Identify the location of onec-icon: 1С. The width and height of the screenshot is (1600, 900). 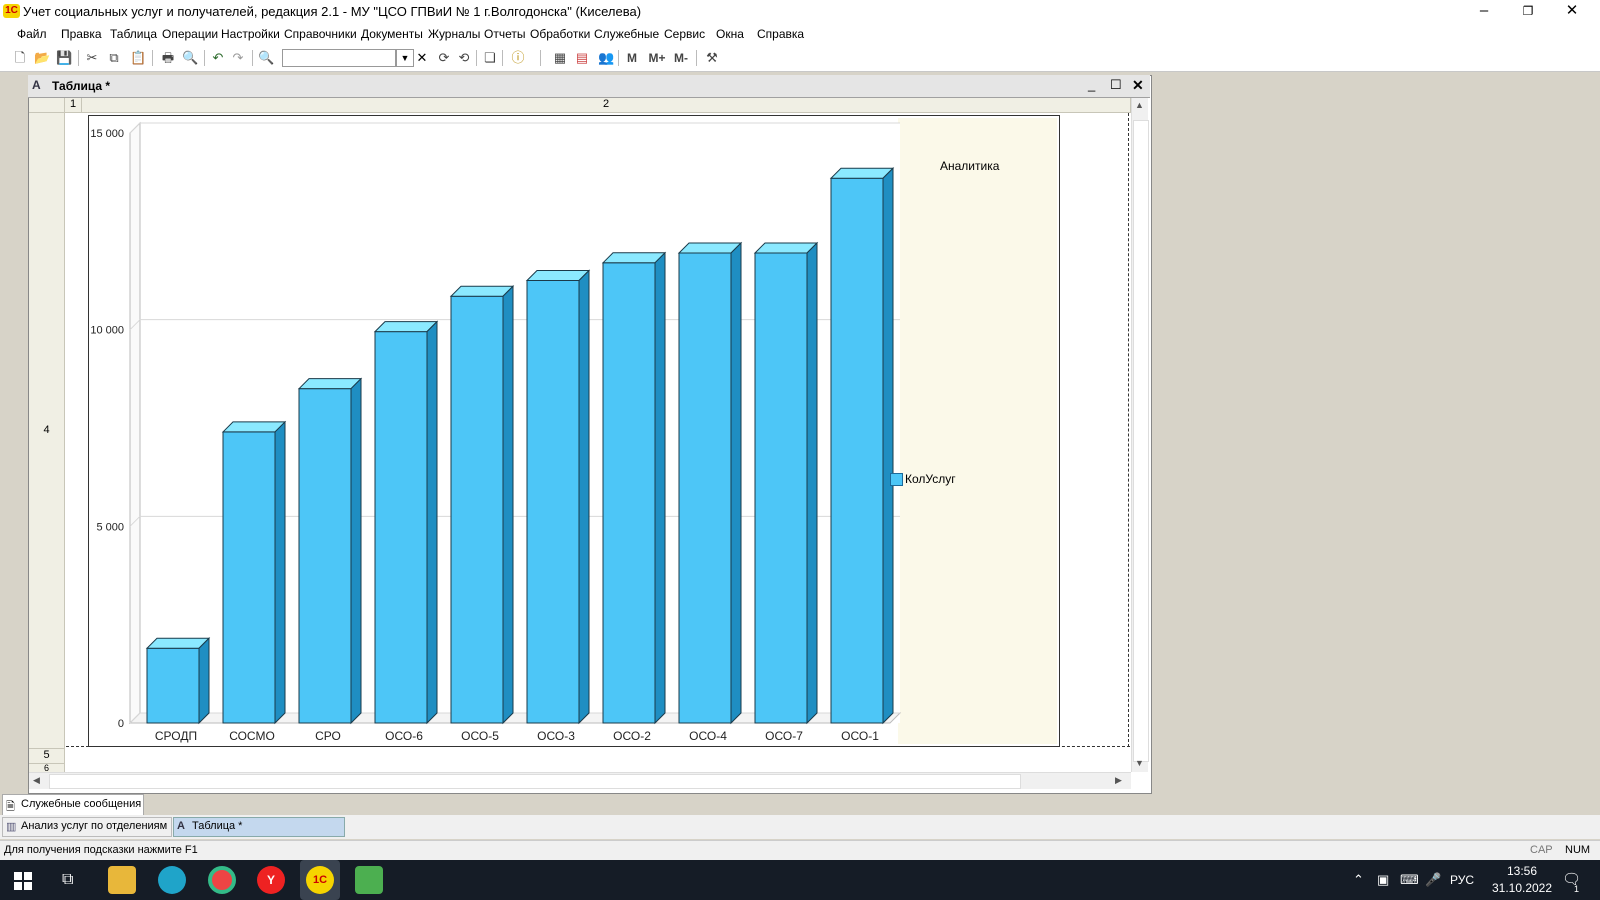
(320, 880).